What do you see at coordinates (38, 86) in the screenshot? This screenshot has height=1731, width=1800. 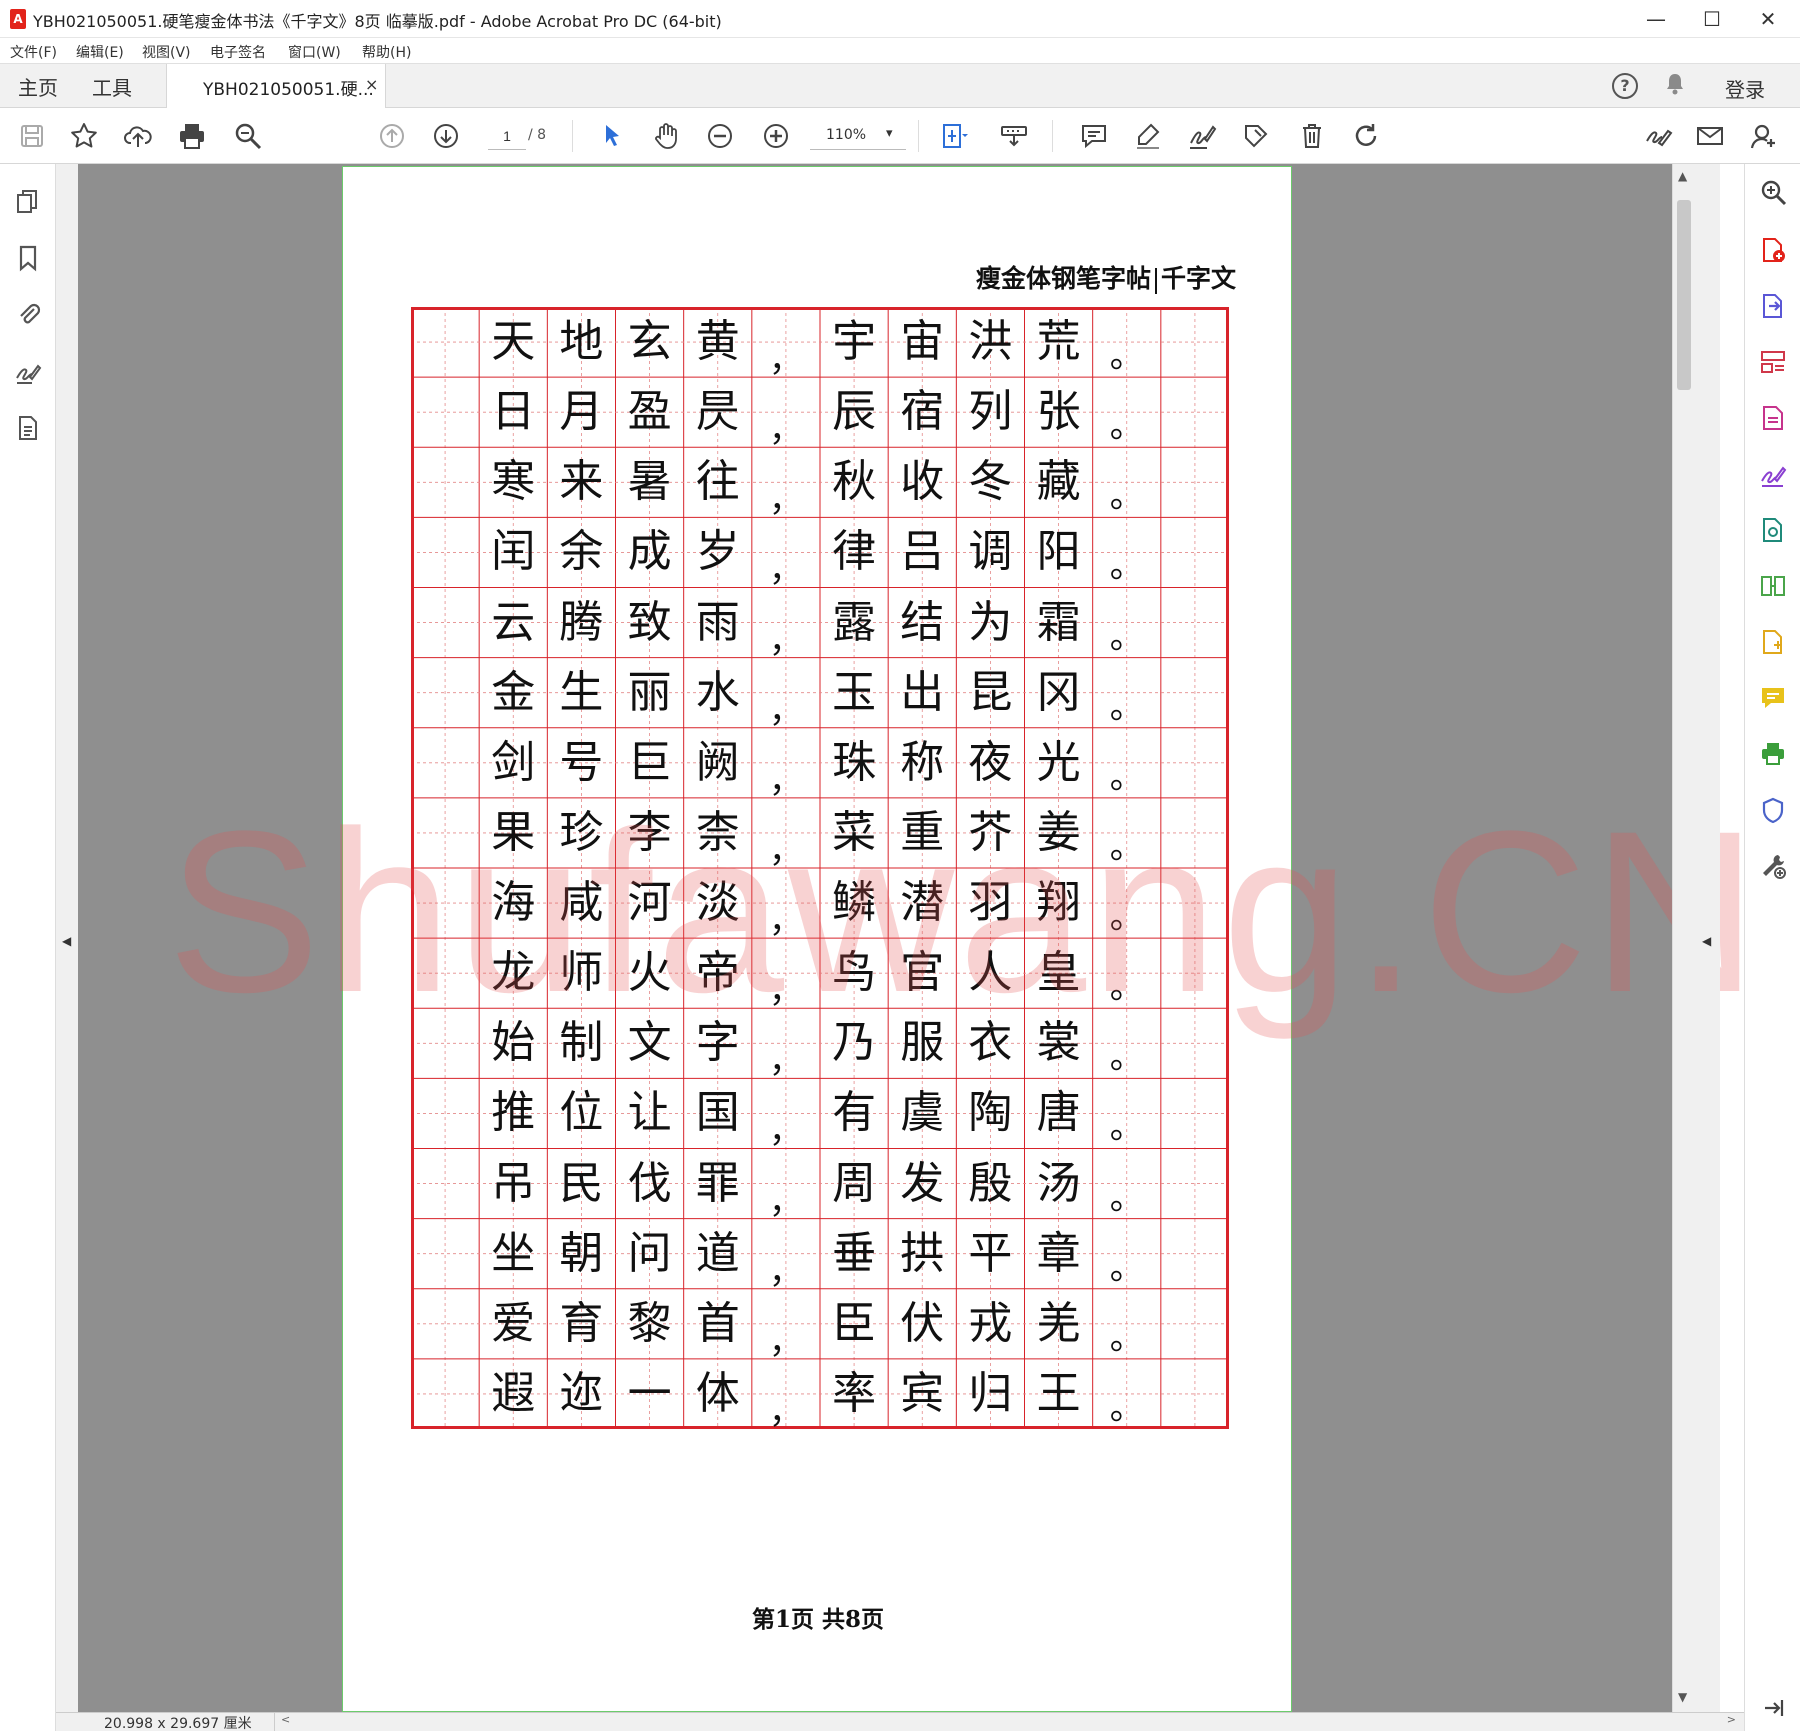 I see `tab-home: 主页` at bounding box center [38, 86].